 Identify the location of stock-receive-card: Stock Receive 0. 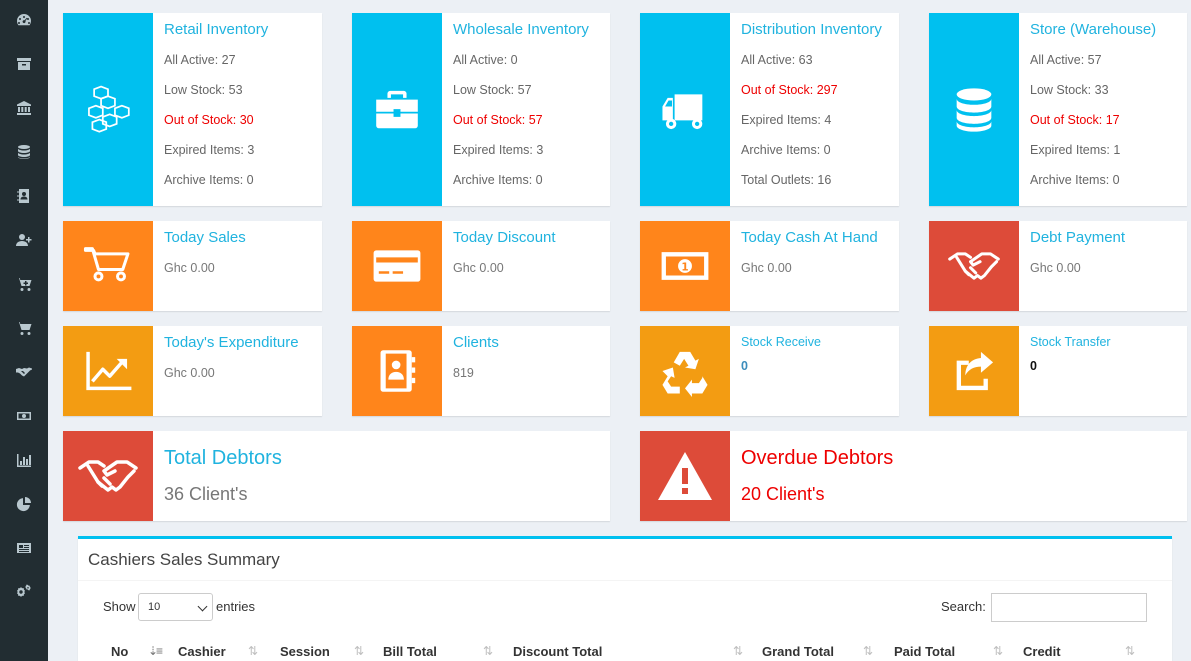
(769, 371).